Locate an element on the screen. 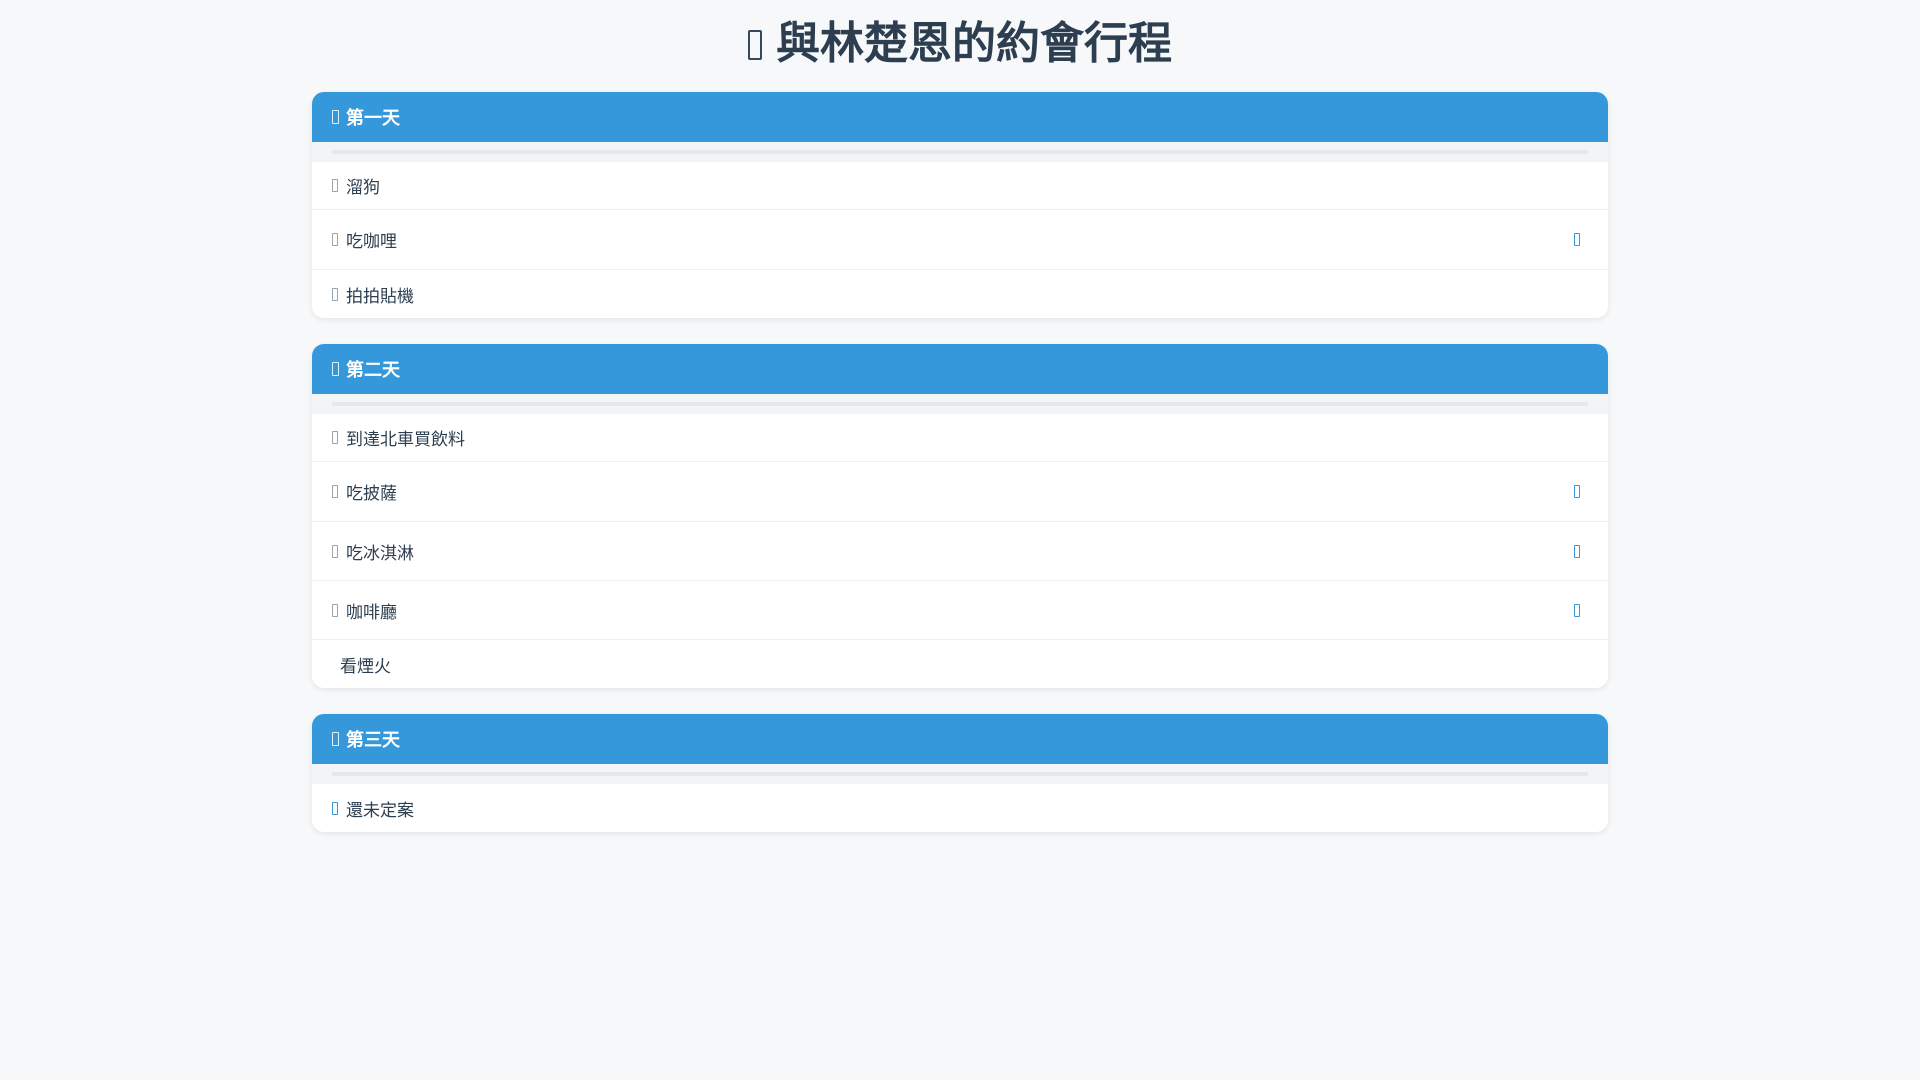 The width and height of the screenshot is (1920, 1080). question-icon is located at coordinates (335, 808).